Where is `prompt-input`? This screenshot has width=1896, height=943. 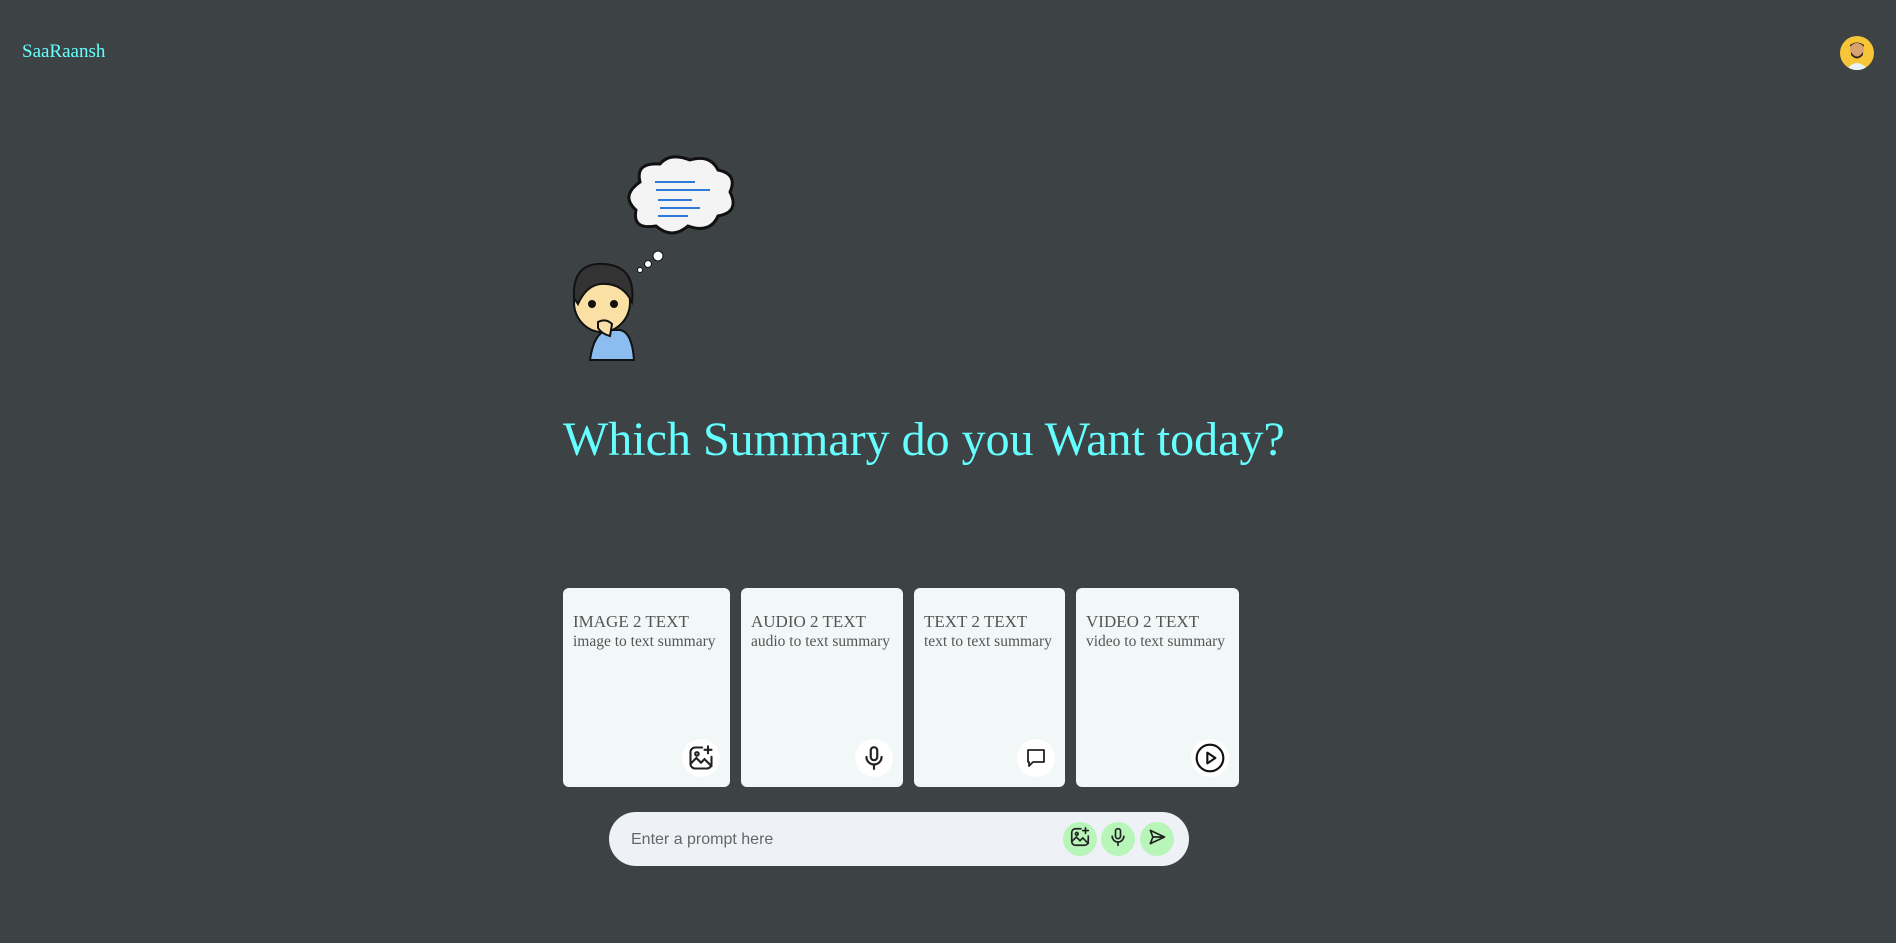
prompt-input is located at coordinates (841, 840).